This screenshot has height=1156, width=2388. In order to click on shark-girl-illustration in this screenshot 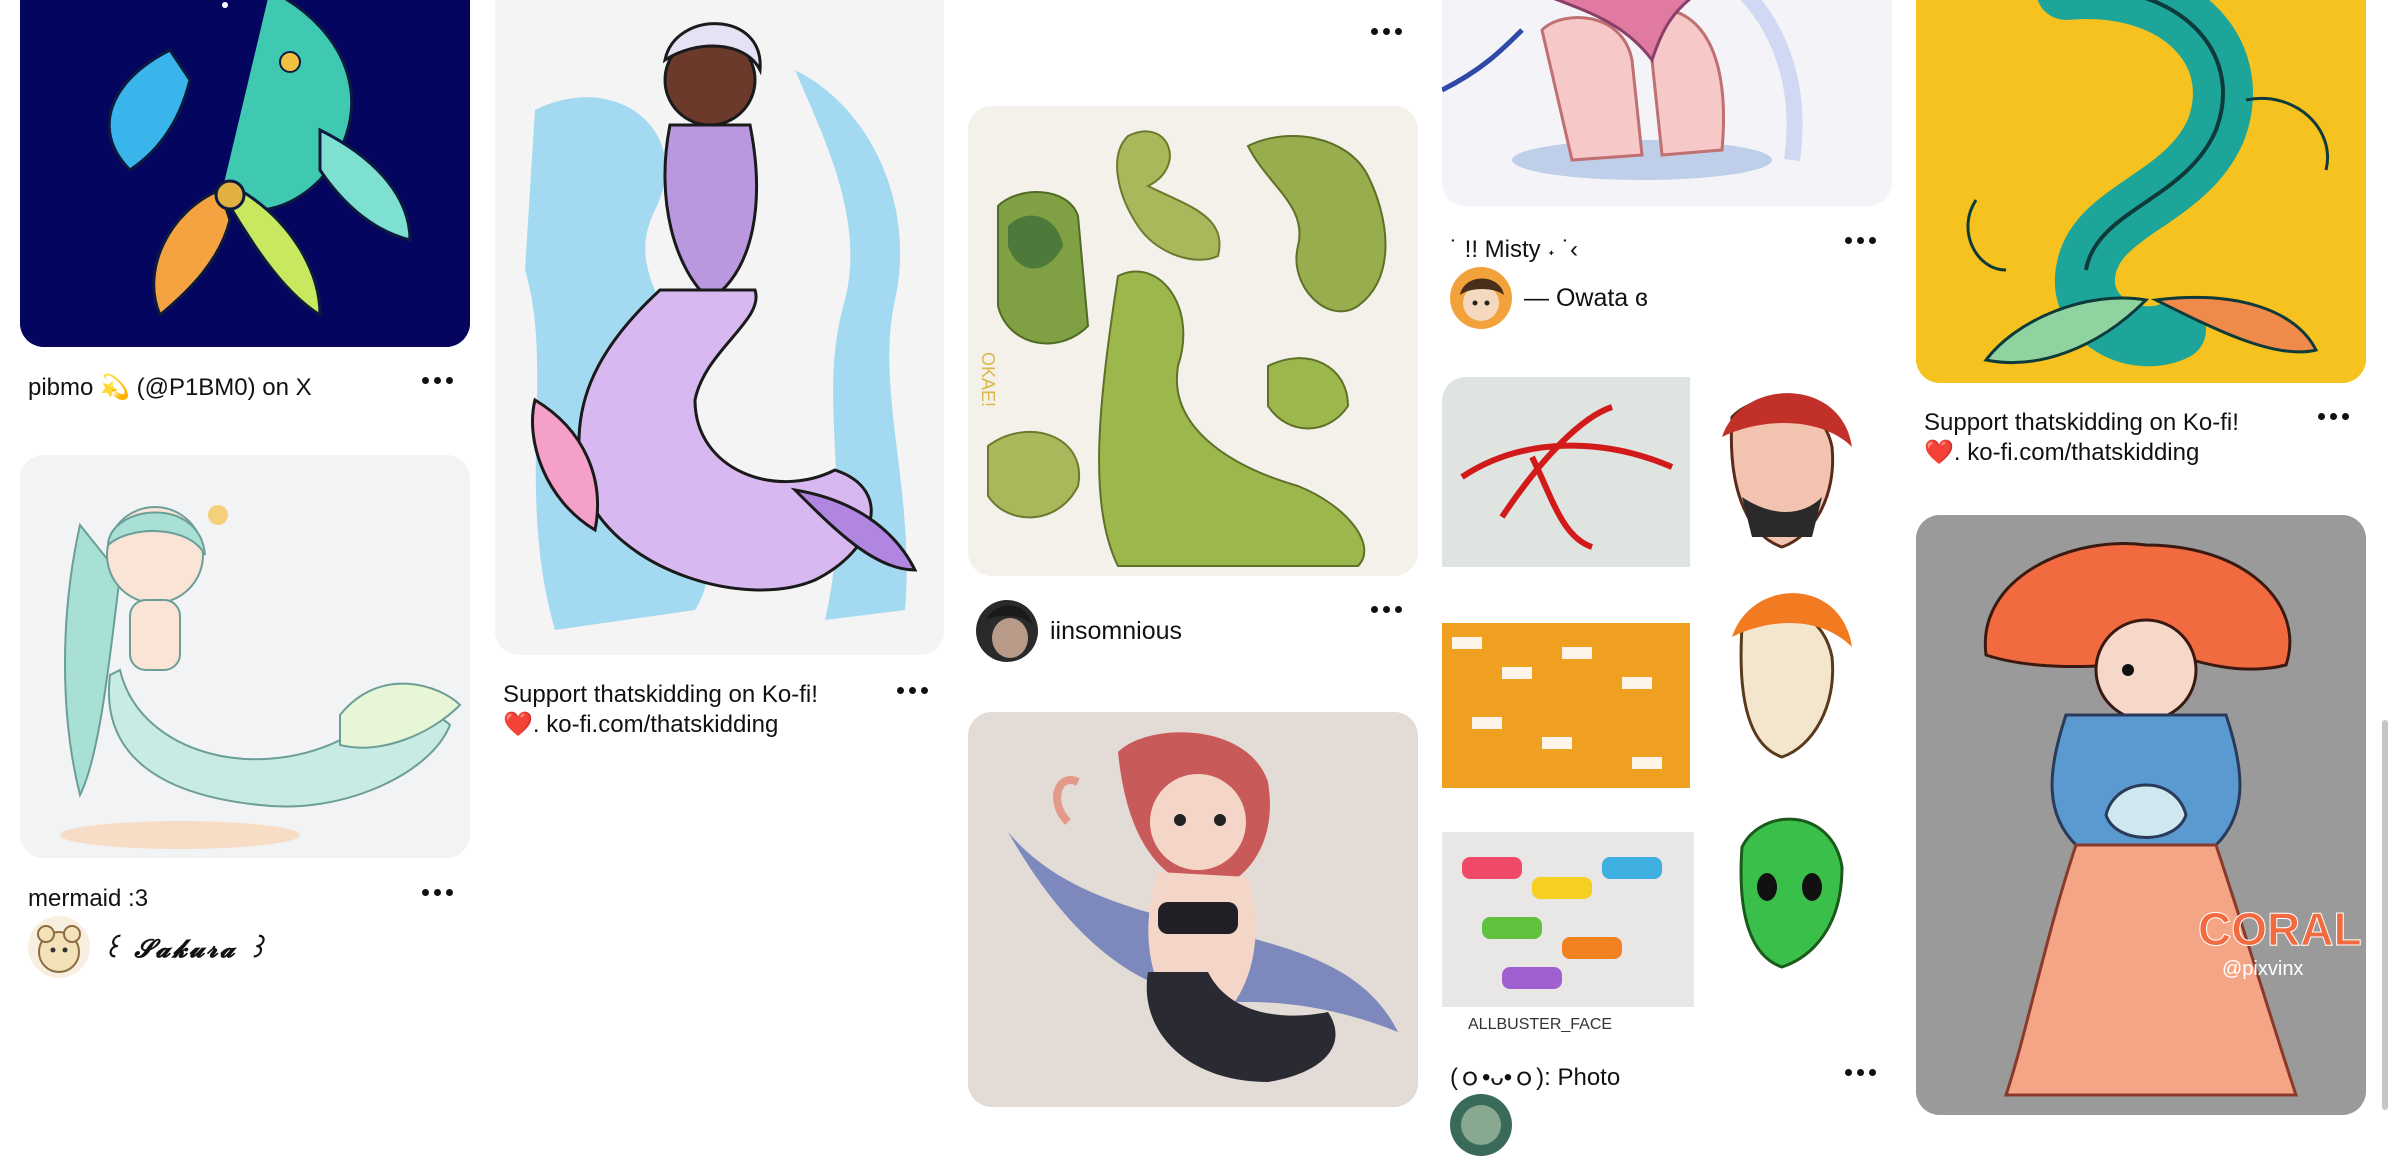, I will do `click(1193, 909)`.